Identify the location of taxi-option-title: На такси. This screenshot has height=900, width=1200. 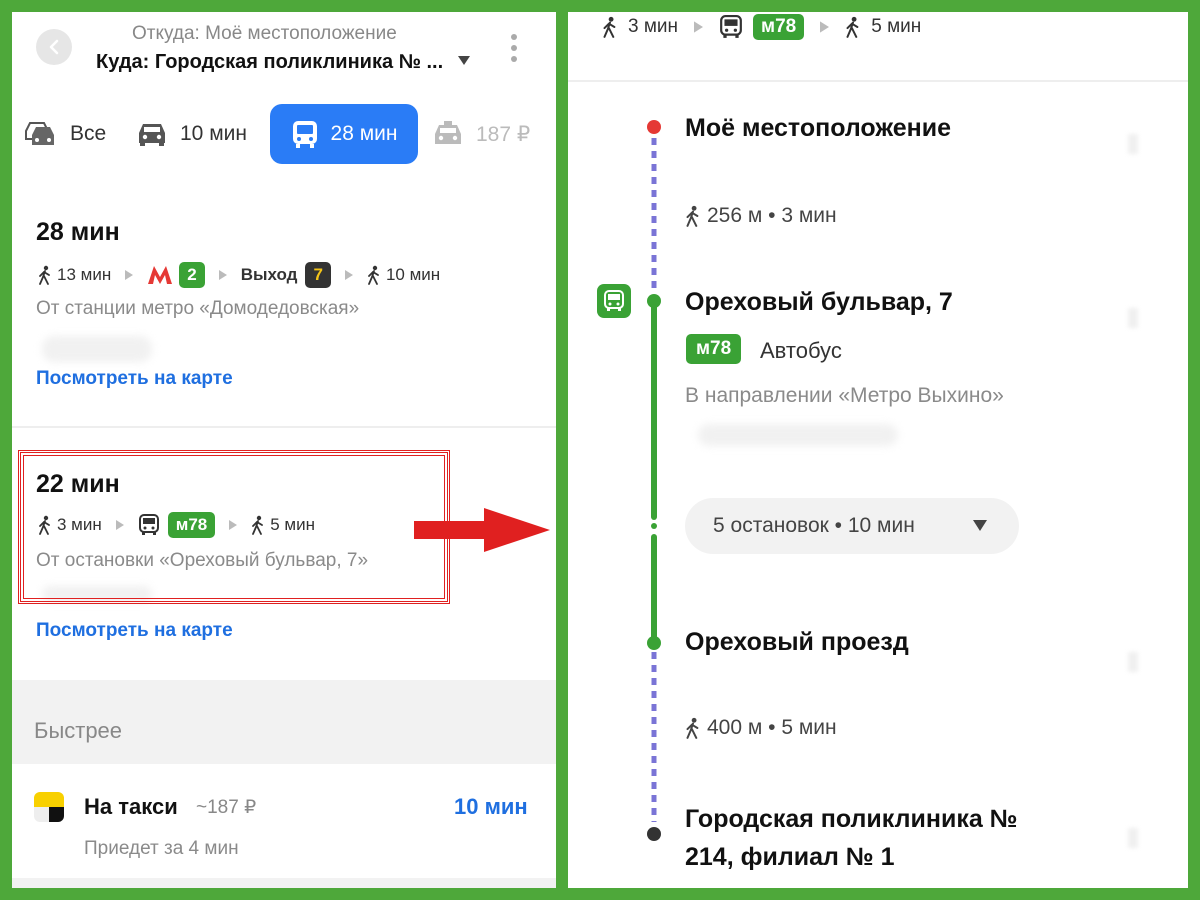
(131, 807).